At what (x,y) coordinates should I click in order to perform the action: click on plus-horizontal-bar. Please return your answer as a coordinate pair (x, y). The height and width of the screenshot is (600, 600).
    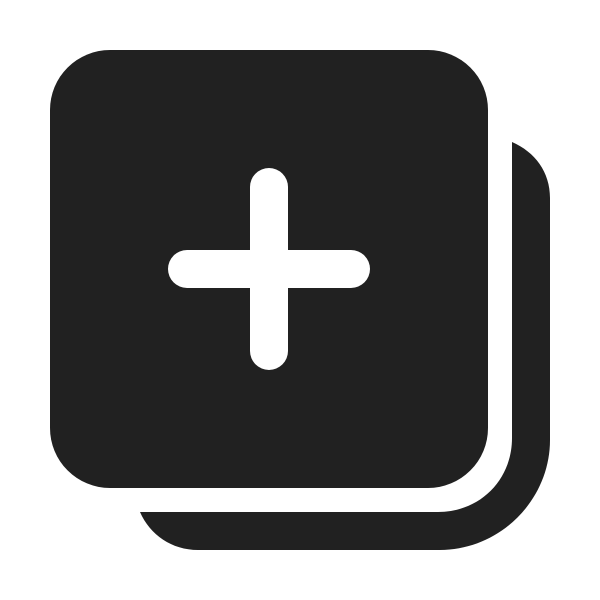
    Looking at the image, I should click on (269, 269).